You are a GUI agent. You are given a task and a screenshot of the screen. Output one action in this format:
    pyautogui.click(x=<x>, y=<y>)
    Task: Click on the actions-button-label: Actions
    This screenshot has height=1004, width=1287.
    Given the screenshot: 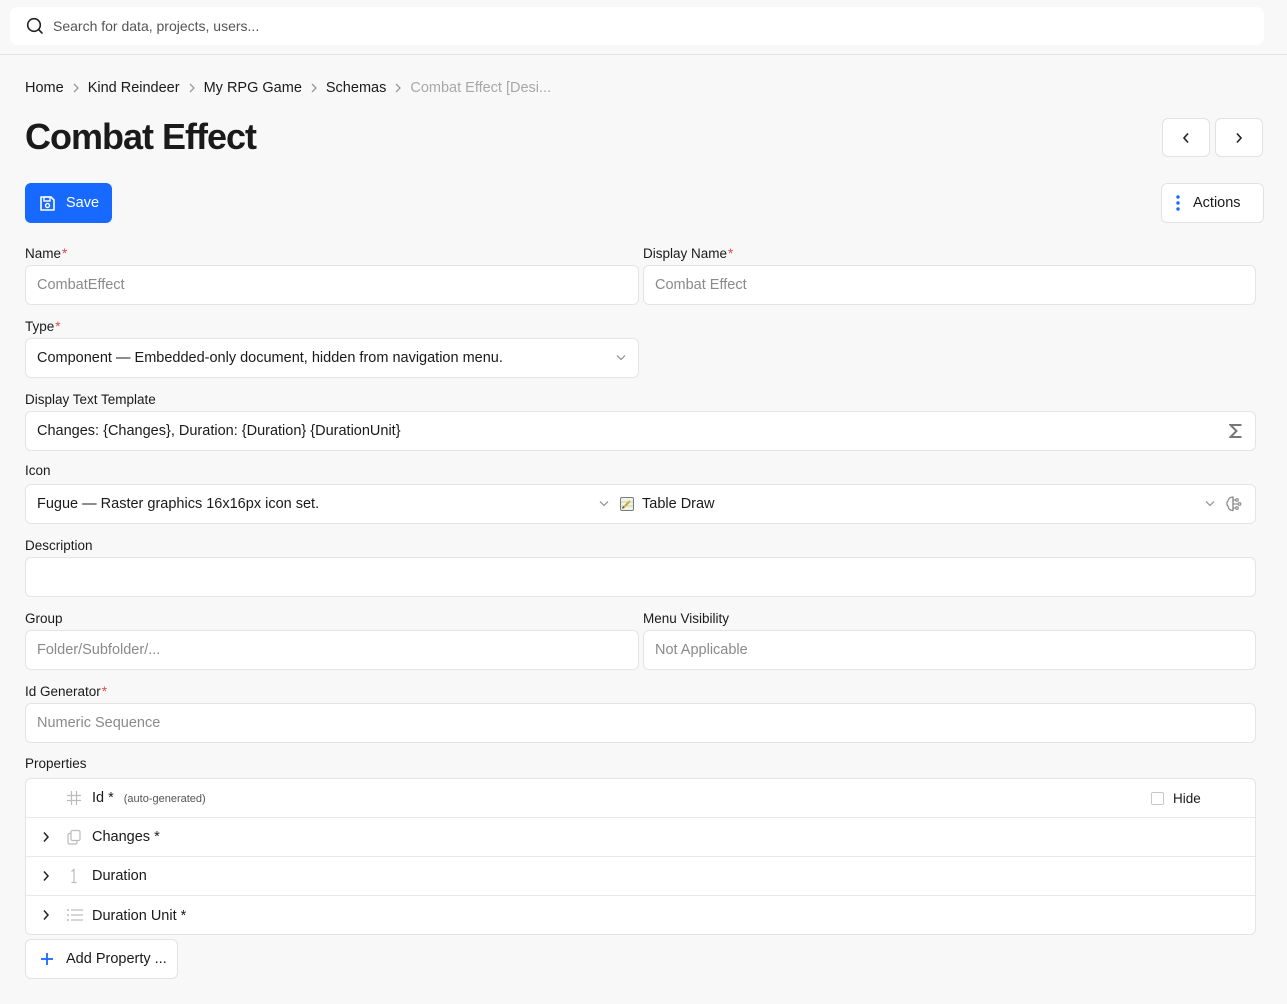 What is the action you would take?
    pyautogui.click(x=1217, y=203)
    